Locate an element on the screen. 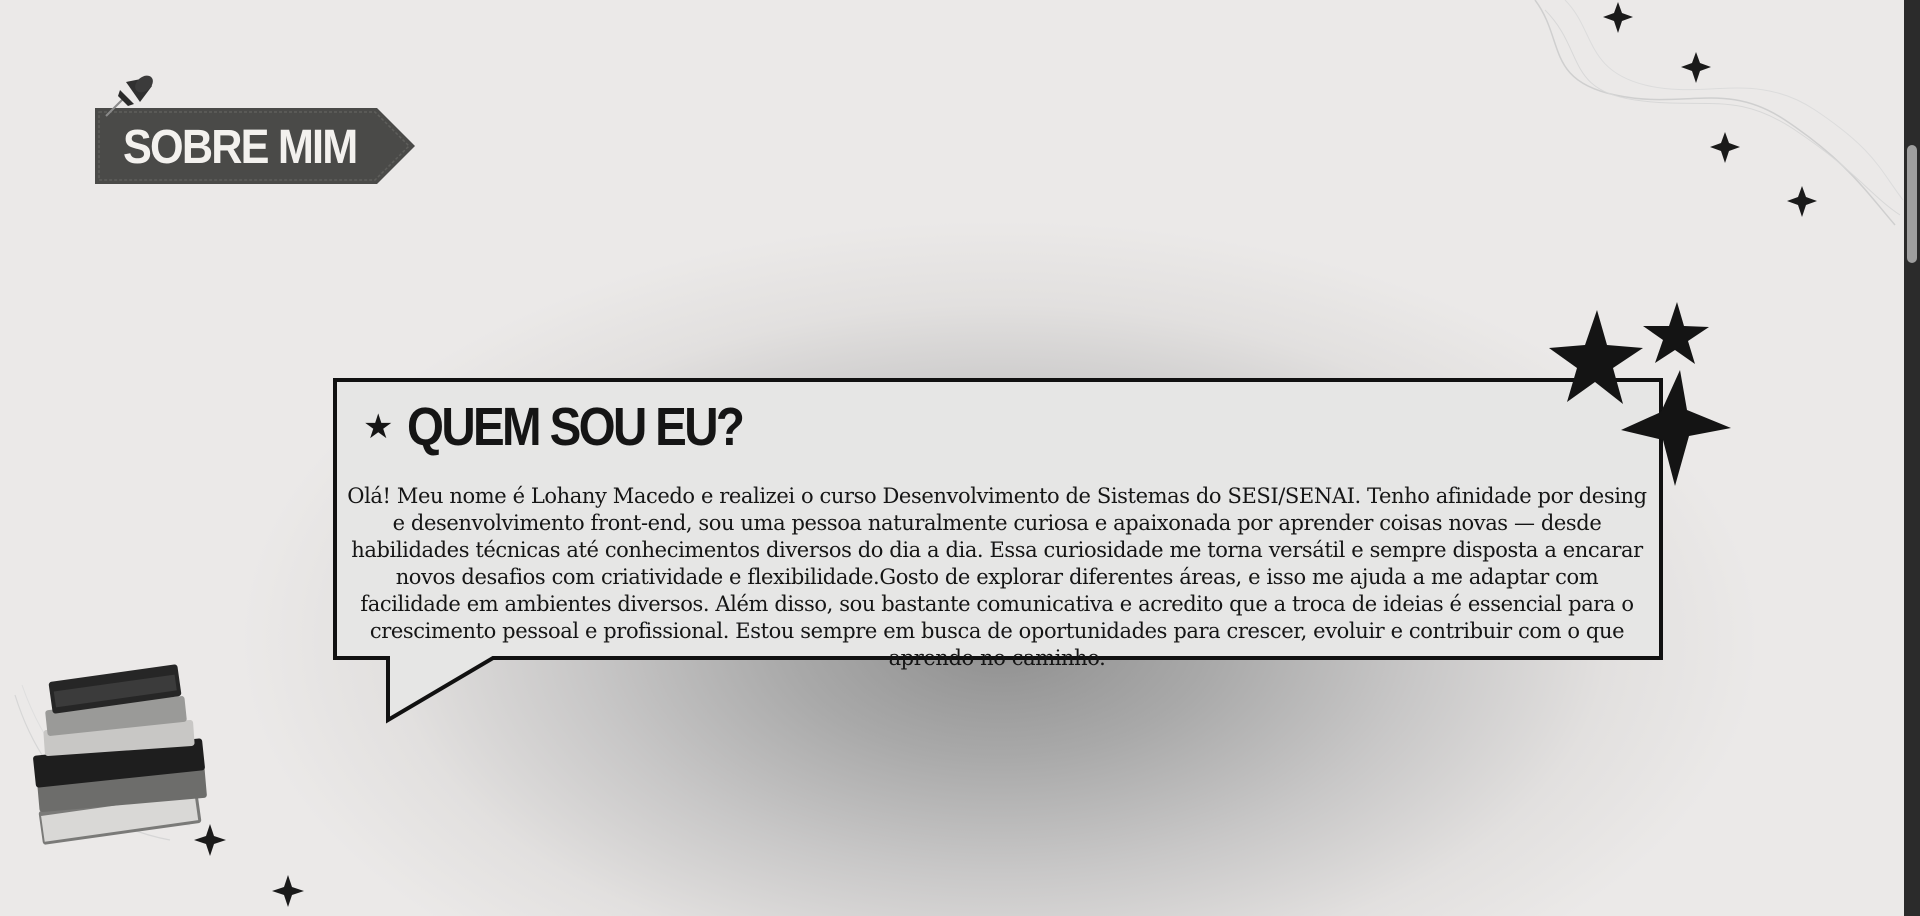  star-icon: ★ is located at coordinates (378, 427).